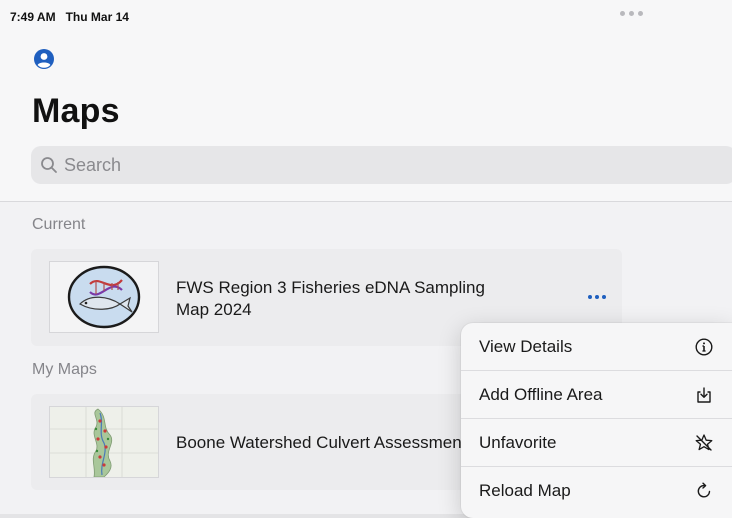  I want to click on menu-item-reload-map: Reload Map, so click(596, 491).